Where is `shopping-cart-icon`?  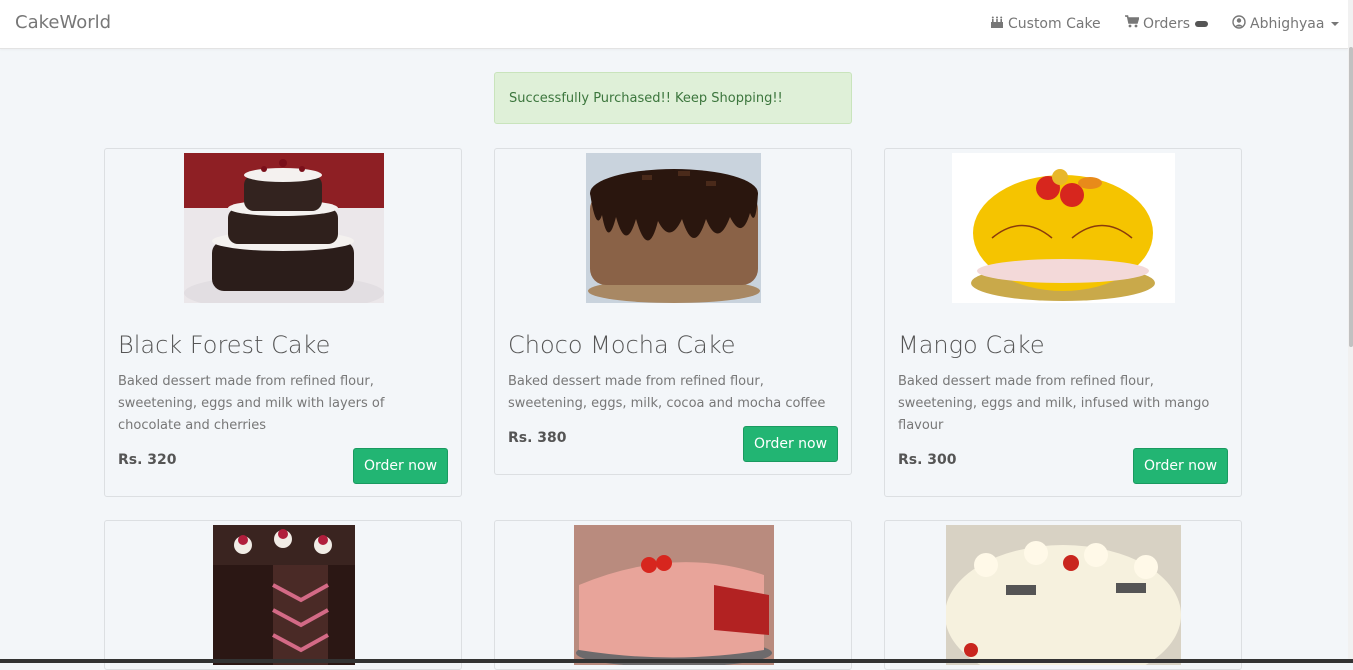
shopping-cart-icon is located at coordinates (1132, 23).